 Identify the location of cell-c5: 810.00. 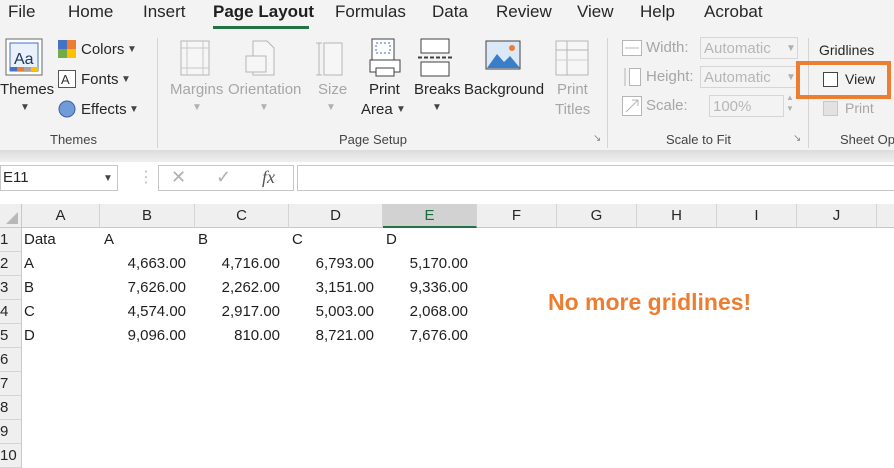
(237, 336).